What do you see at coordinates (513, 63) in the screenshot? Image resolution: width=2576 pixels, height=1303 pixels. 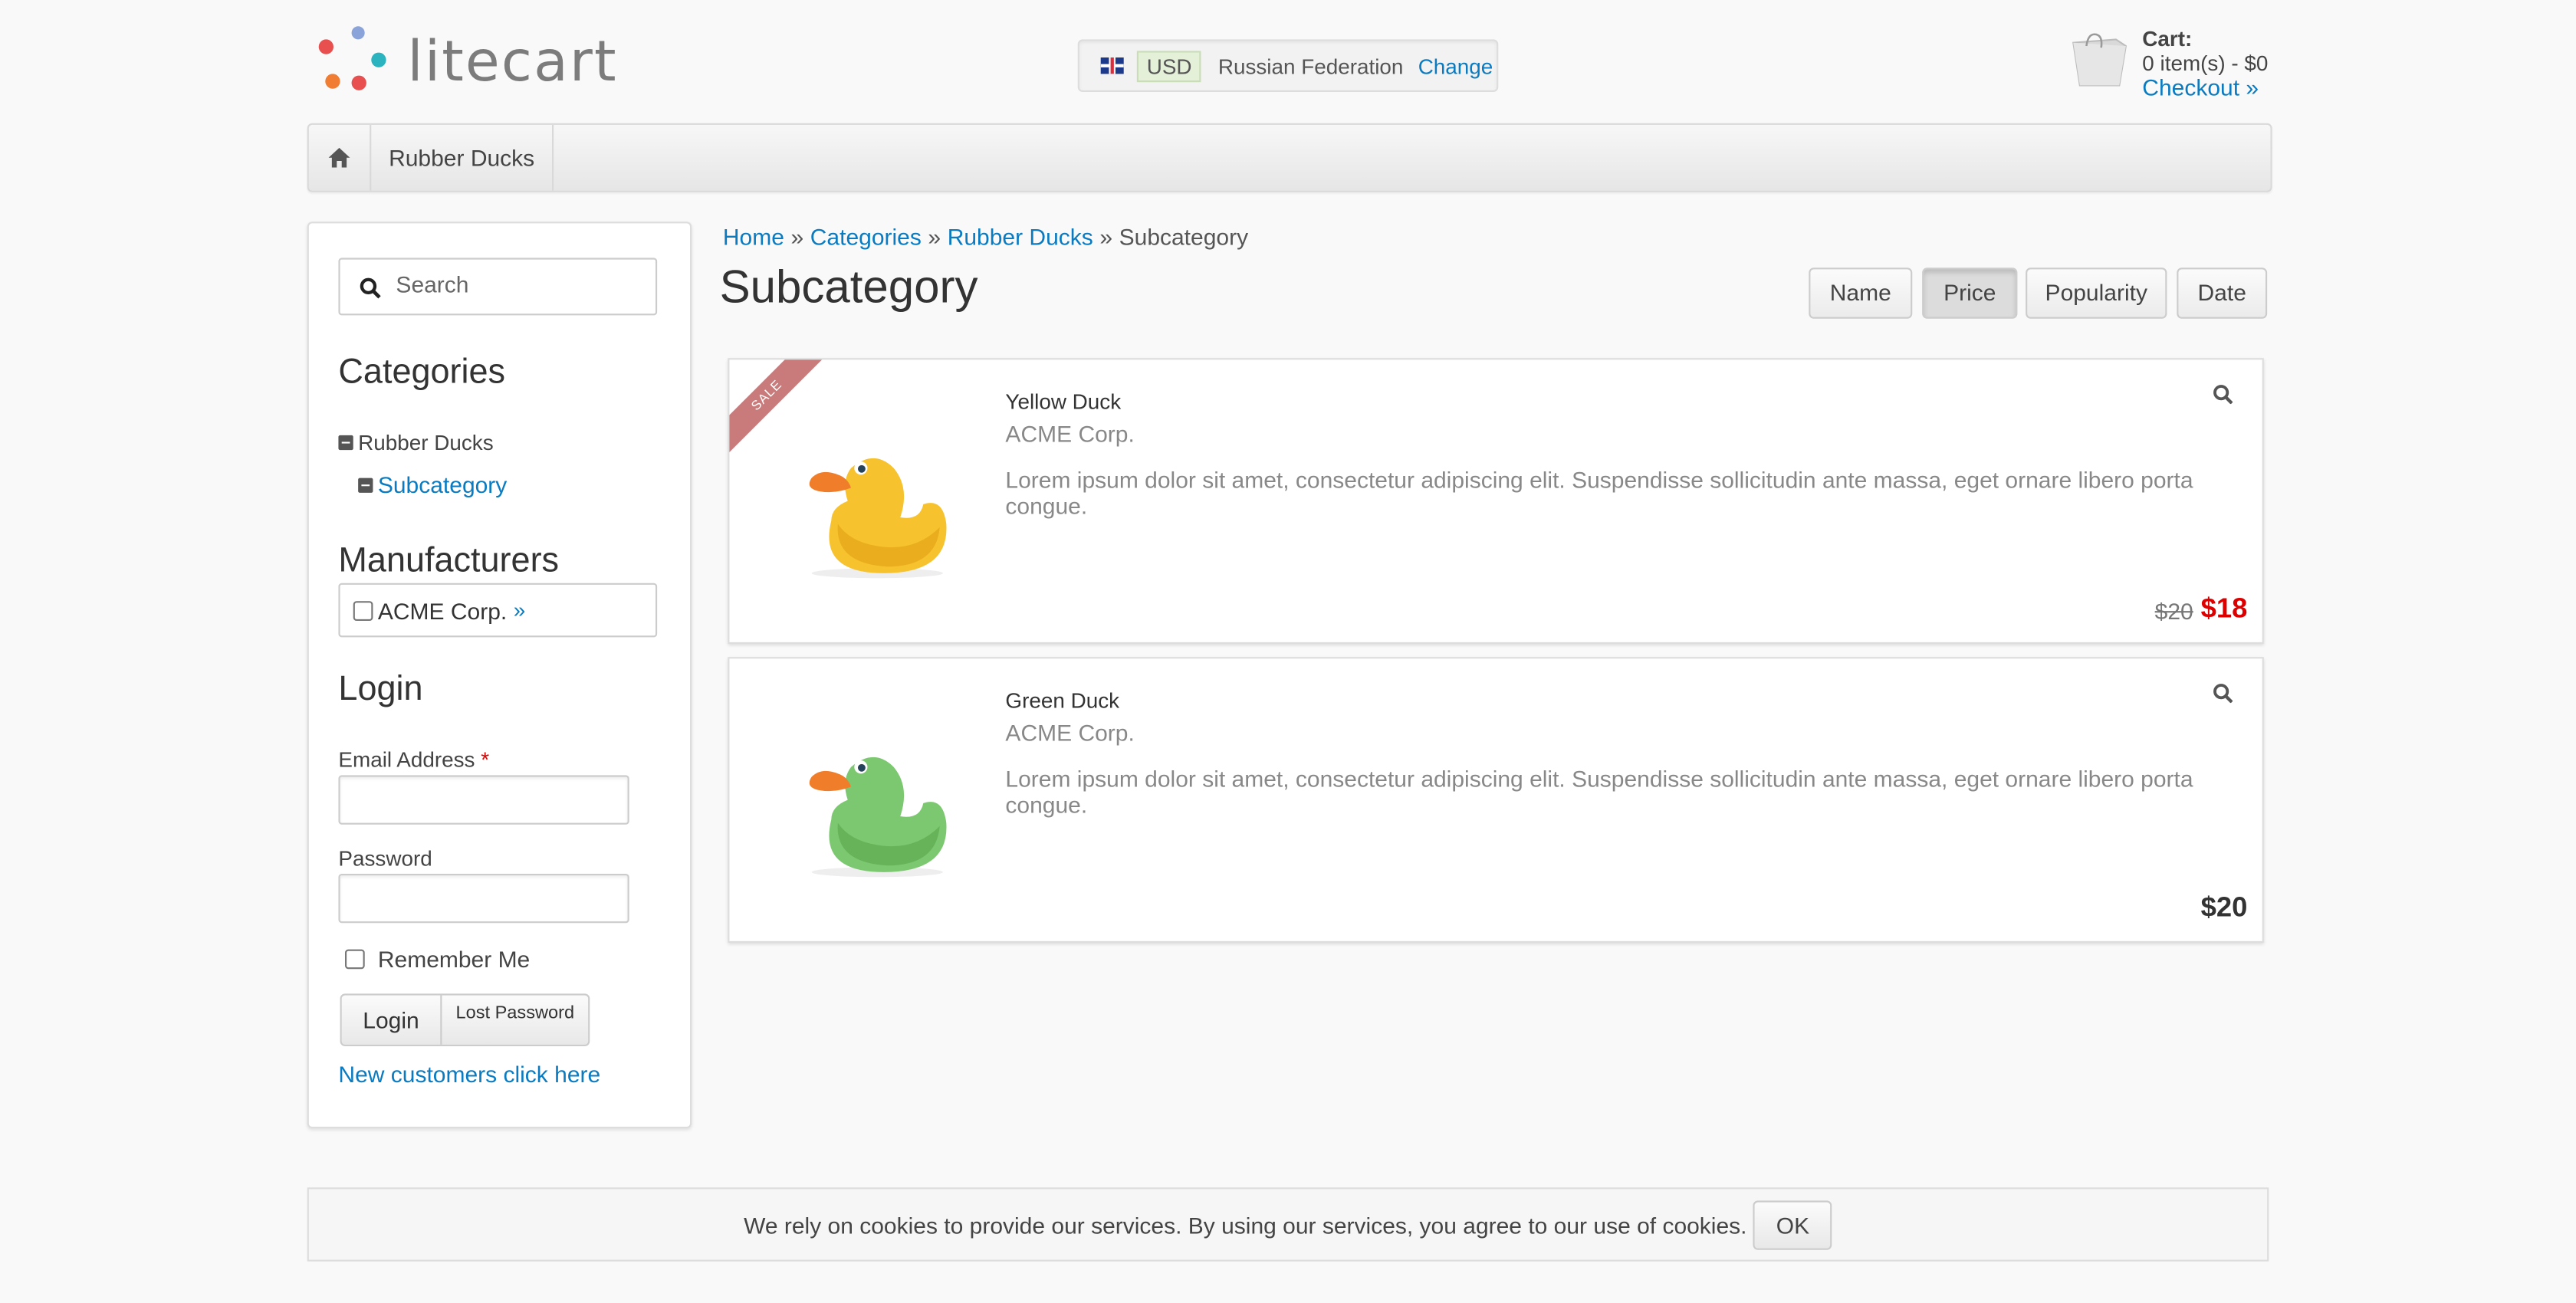 I see `logo-text: litecart` at bounding box center [513, 63].